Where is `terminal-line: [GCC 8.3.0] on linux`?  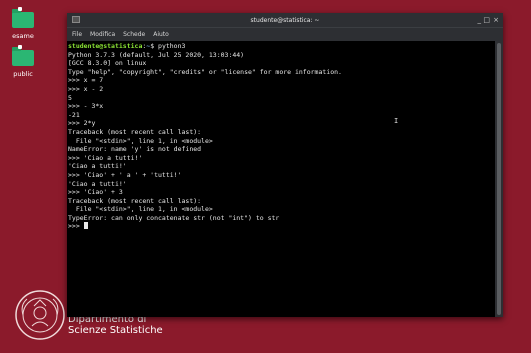
terminal-line: [GCC 8.3.0] on linux is located at coordinates (107, 63).